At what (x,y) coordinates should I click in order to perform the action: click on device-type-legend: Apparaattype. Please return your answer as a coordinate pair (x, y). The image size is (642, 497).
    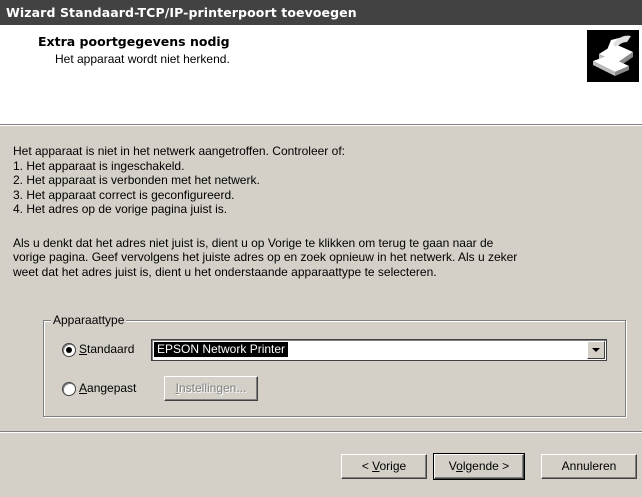
    Looking at the image, I should click on (89, 320).